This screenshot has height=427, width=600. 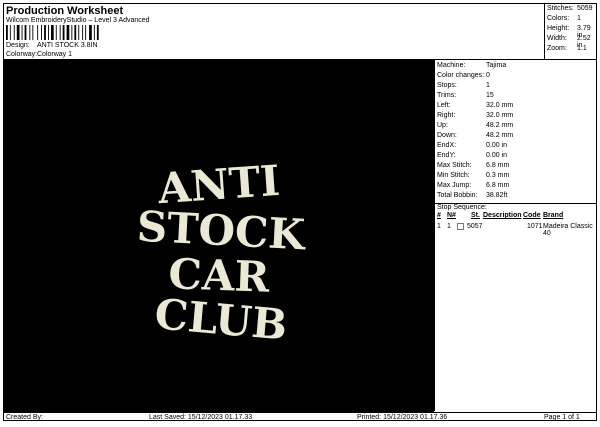 What do you see at coordinates (457, 195) in the screenshot?
I see `machine-label: Total Bobbin:` at bounding box center [457, 195].